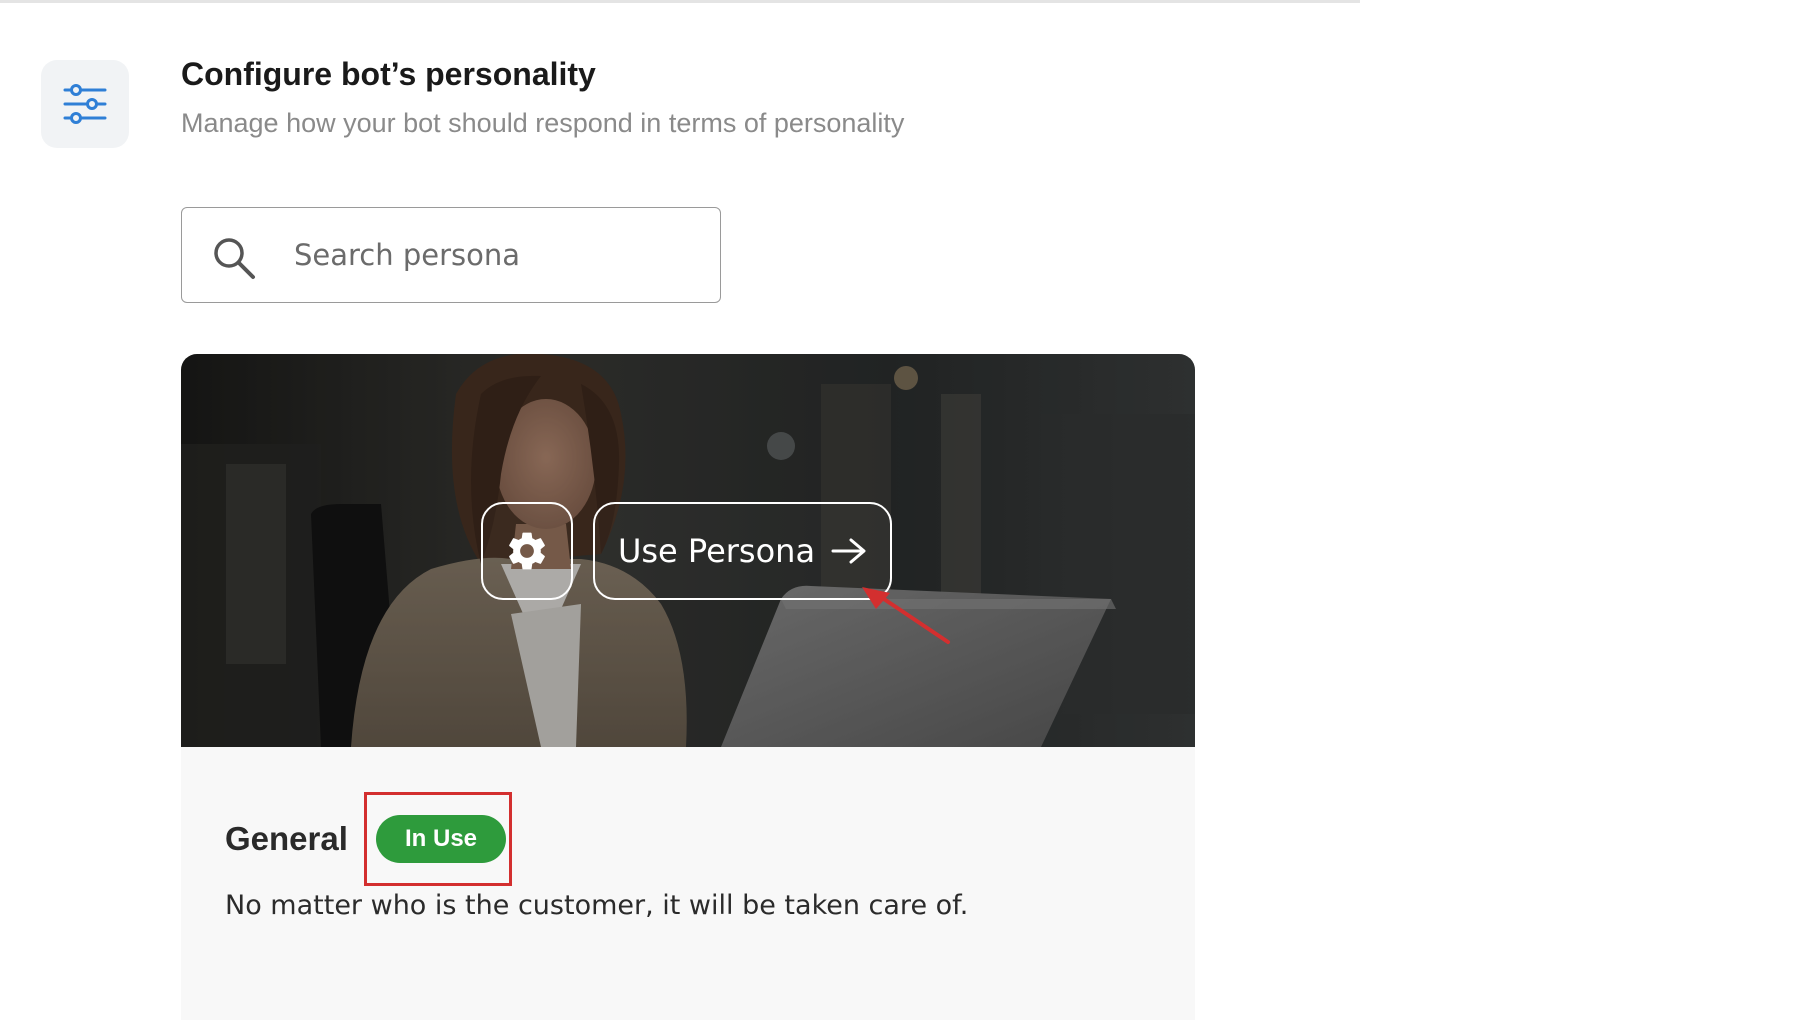 The height and width of the screenshot is (1020, 1806). What do you see at coordinates (234, 258) in the screenshot?
I see `search-icon` at bounding box center [234, 258].